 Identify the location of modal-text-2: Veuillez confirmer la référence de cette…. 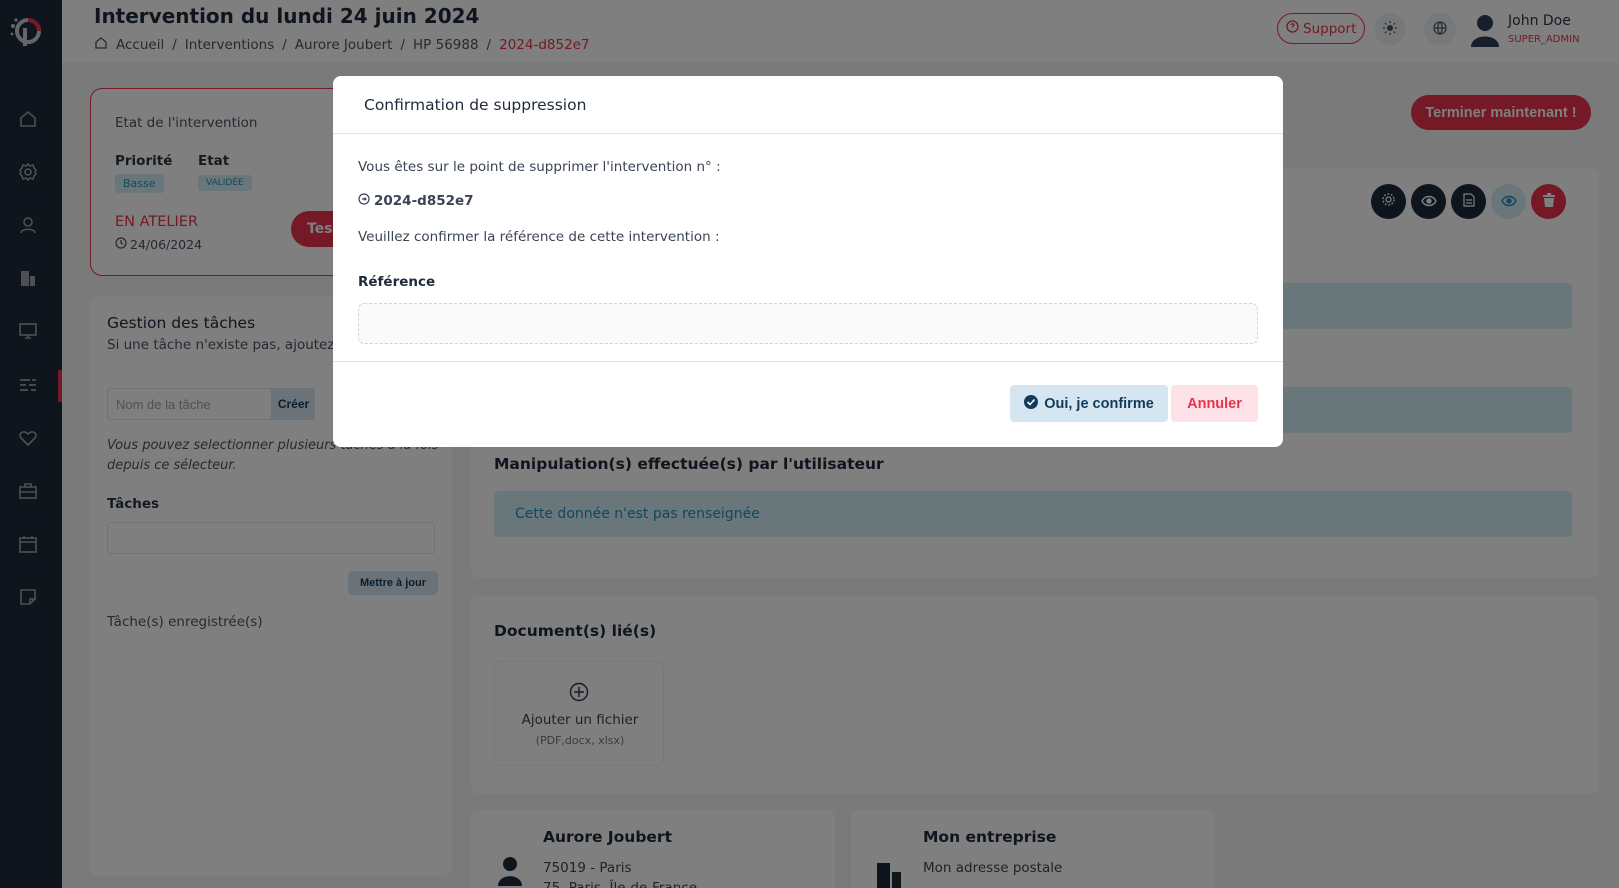
(539, 237).